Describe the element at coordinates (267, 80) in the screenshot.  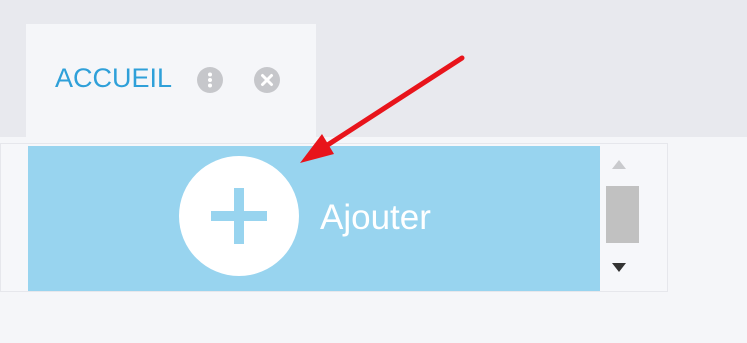
I see `close-icon` at that location.